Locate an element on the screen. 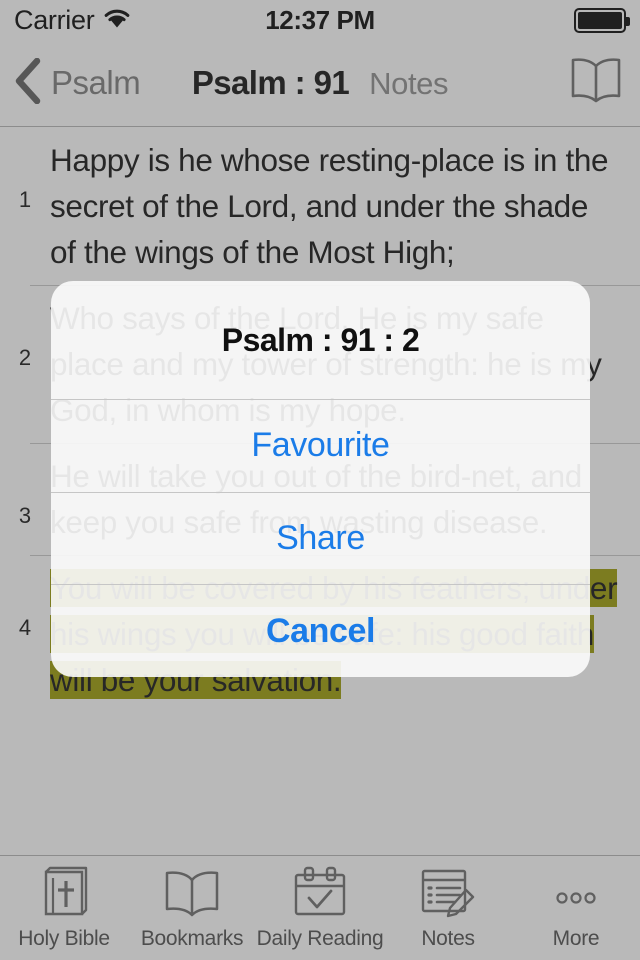  dialog-title: Psalm : 91 : 2 is located at coordinates (320, 339).